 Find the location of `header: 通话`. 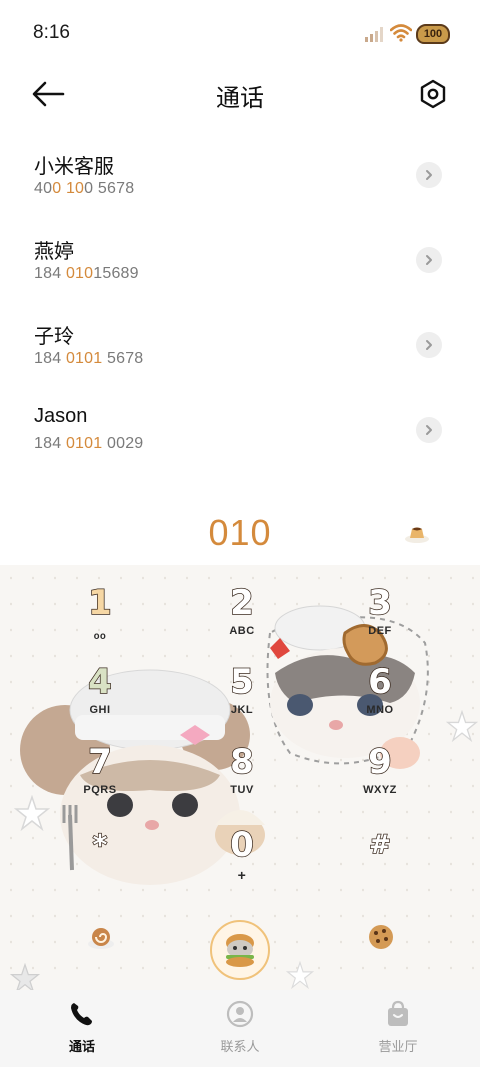

header: 通话 is located at coordinates (240, 95).